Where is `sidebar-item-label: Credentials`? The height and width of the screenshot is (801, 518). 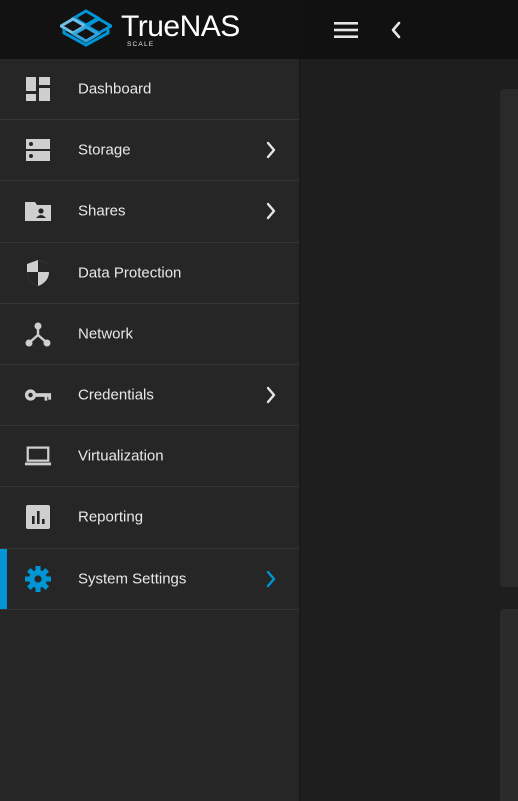 sidebar-item-label: Credentials is located at coordinates (116, 395).